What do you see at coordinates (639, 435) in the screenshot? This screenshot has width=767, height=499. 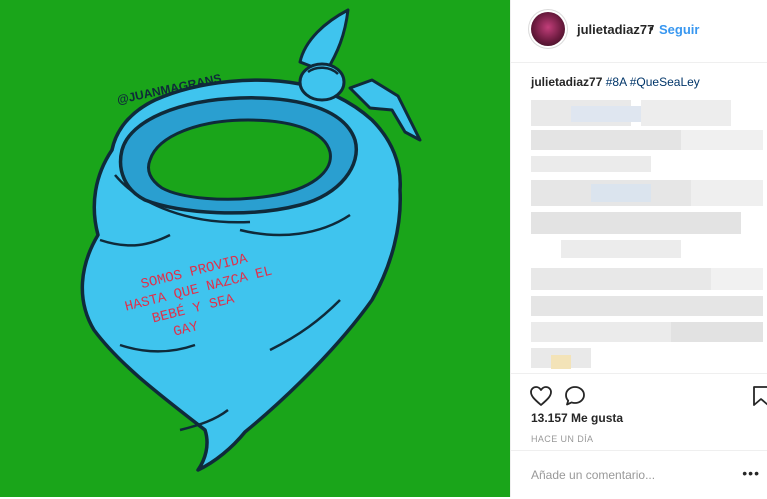 I see `post-actions: 13.157 Me gusta HACE UN DÍA •••` at bounding box center [639, 435].